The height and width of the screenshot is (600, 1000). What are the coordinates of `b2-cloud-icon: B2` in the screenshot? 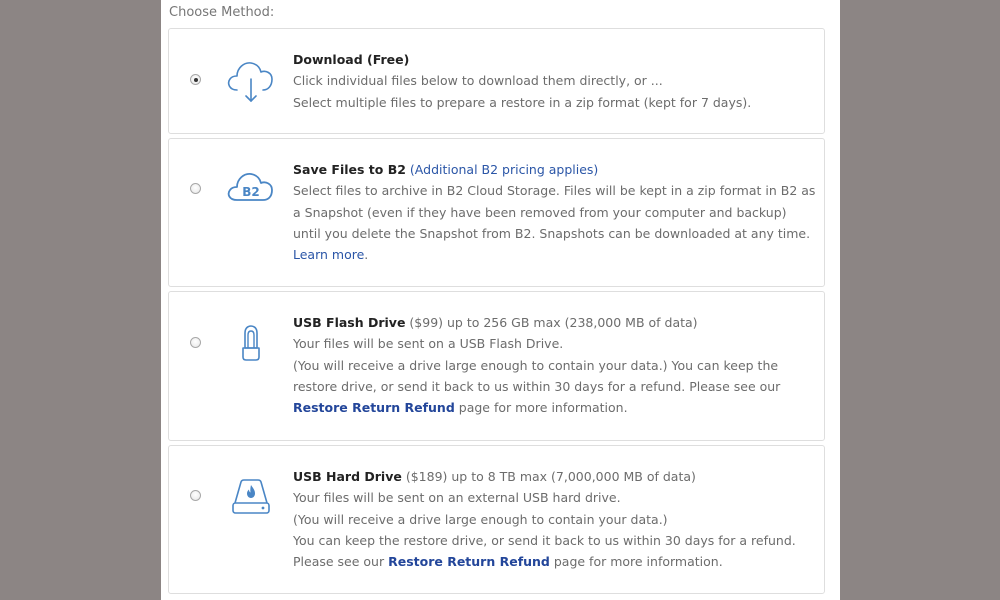 It's located at (250, 187).